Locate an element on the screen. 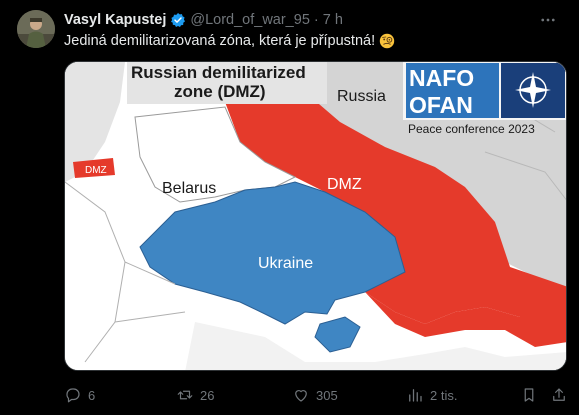 This screenshot has width=579, height=415. logo-text-top: NAFO is located at coordinates (441, 78).